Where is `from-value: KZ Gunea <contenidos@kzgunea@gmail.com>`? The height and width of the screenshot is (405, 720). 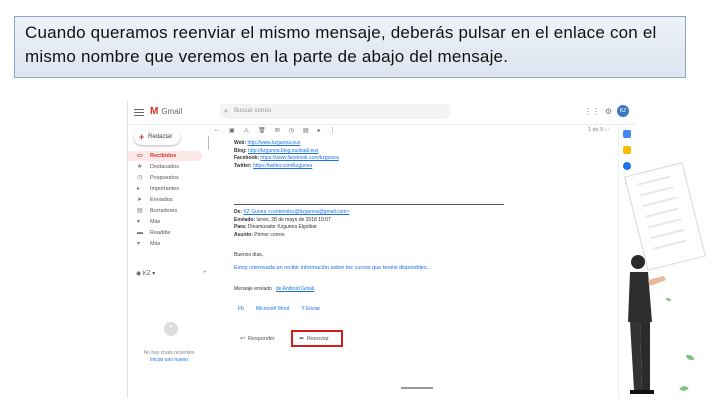
from-value: KZ Gunea <contenidos@kzgunea@gmail.com> is located at coordinates (296, 212).